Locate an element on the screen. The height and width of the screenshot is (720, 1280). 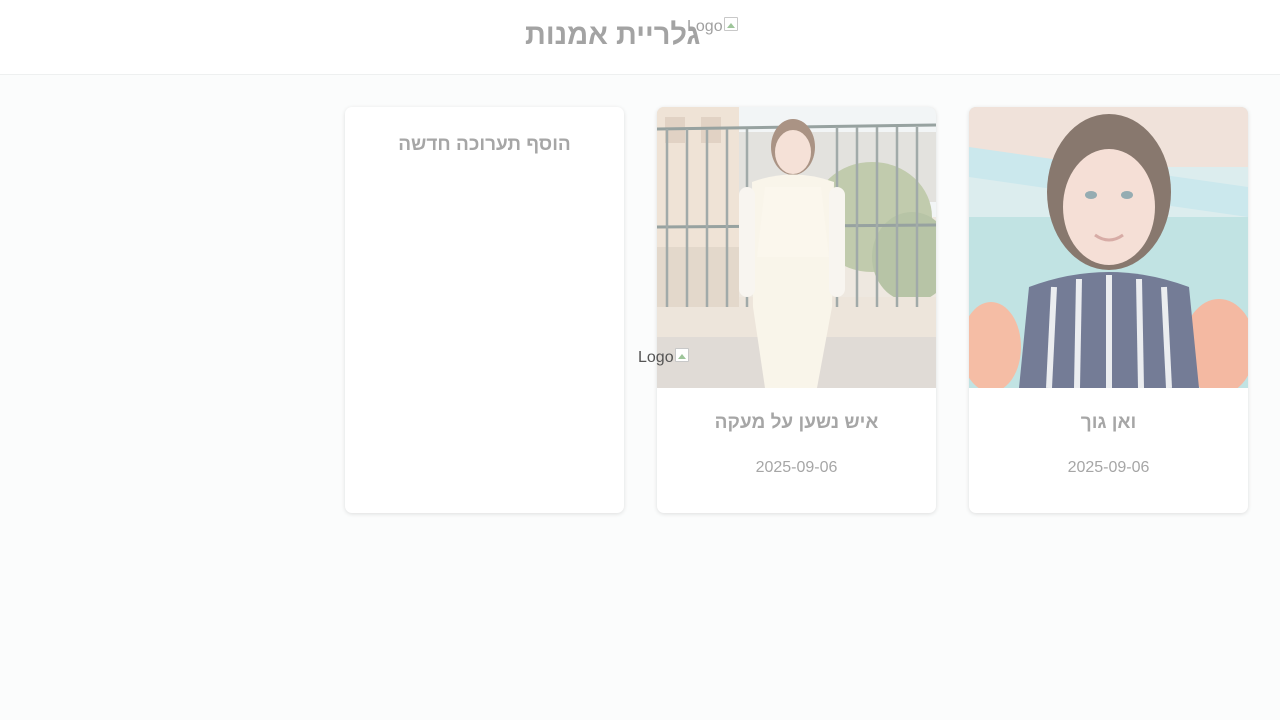
app-header: גלריית אמנות Logo is located at coordinates (640, 37).